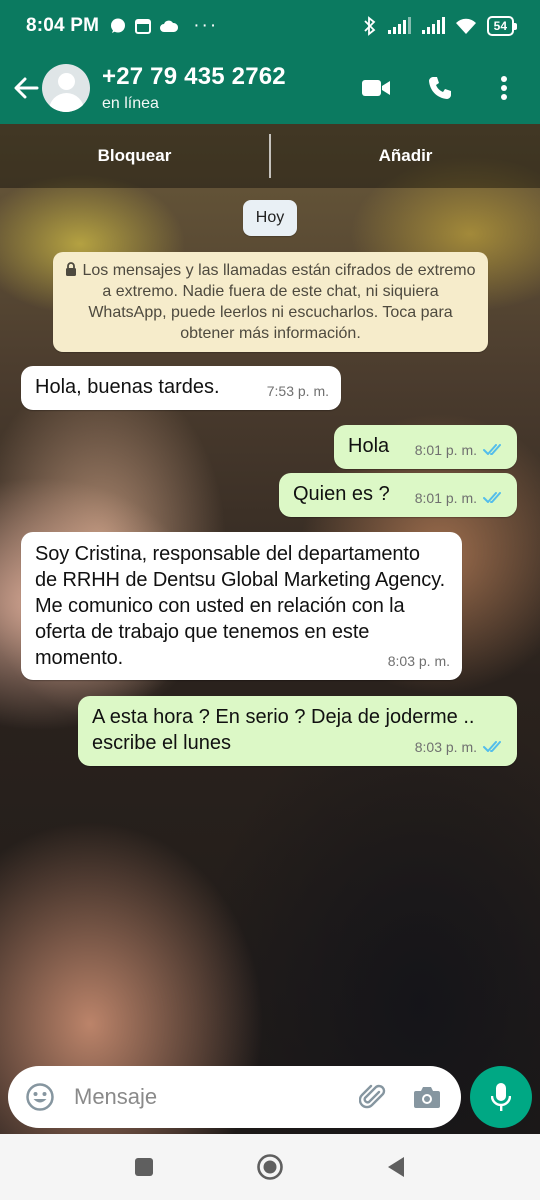 The image size is (540, 1200). I want to click on message-bubble: Quien es ? 8:01 p. m., so click(398, 495).